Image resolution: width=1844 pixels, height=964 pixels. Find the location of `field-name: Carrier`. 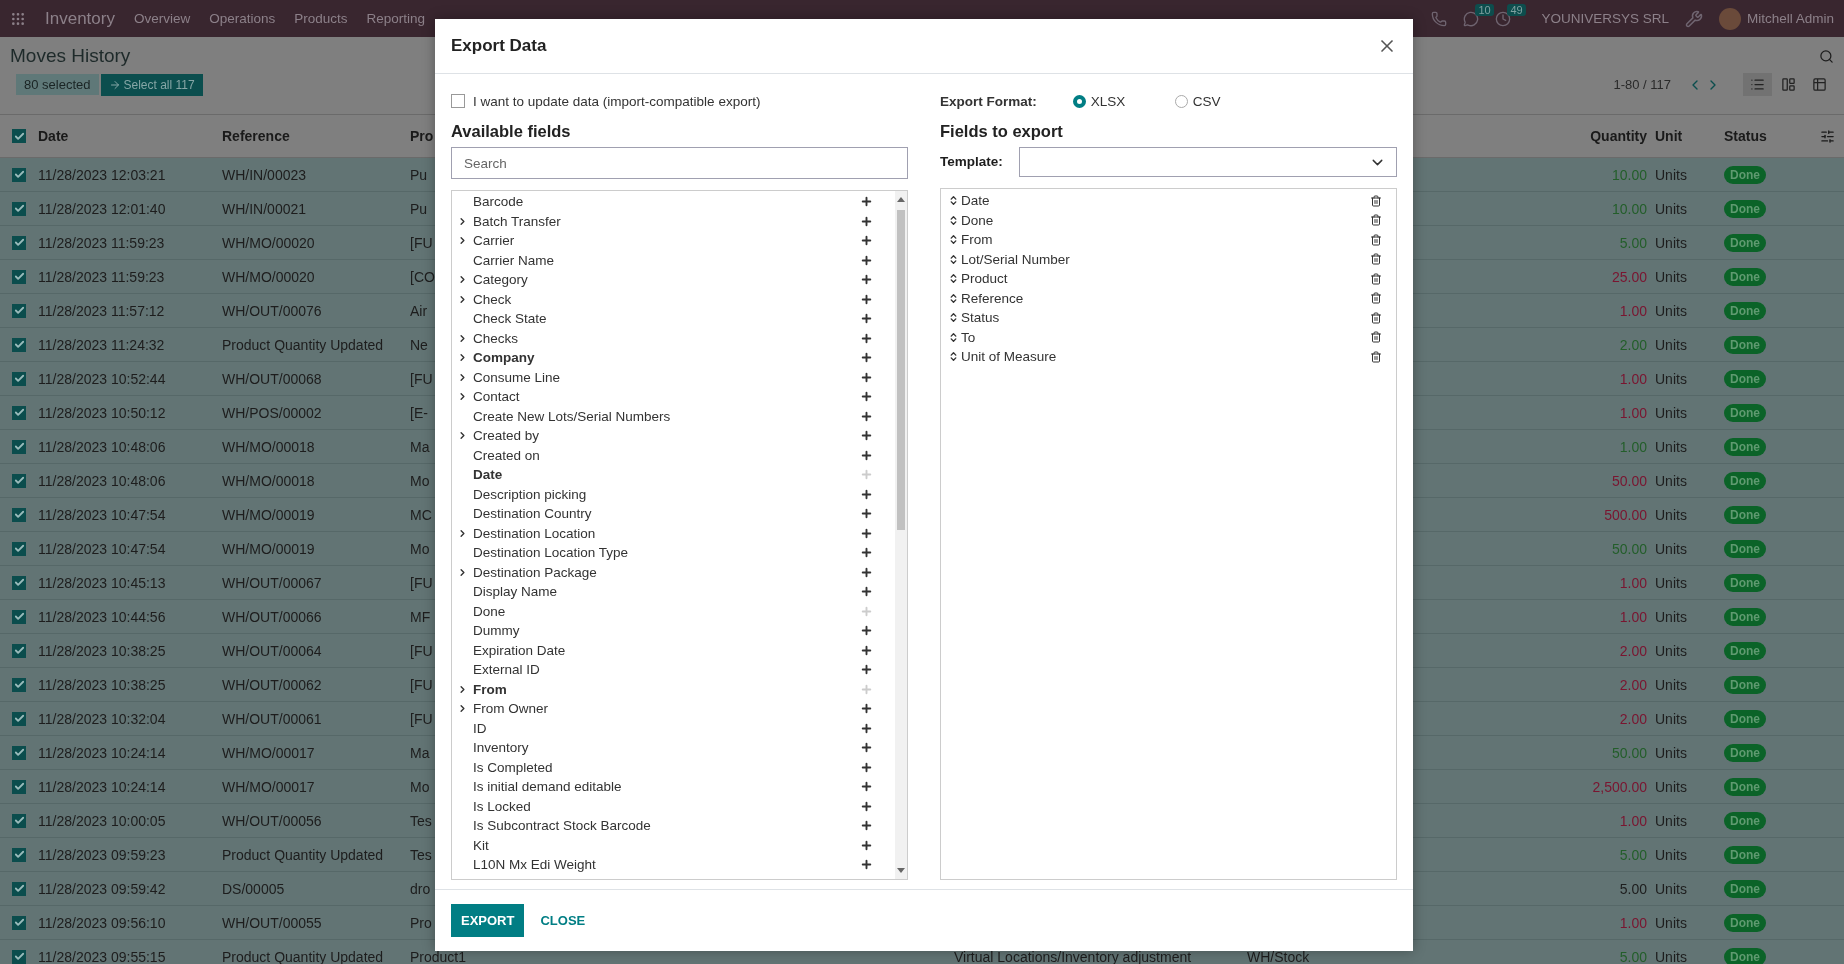

field-name: Carrier is located at coordinates (494, 241).